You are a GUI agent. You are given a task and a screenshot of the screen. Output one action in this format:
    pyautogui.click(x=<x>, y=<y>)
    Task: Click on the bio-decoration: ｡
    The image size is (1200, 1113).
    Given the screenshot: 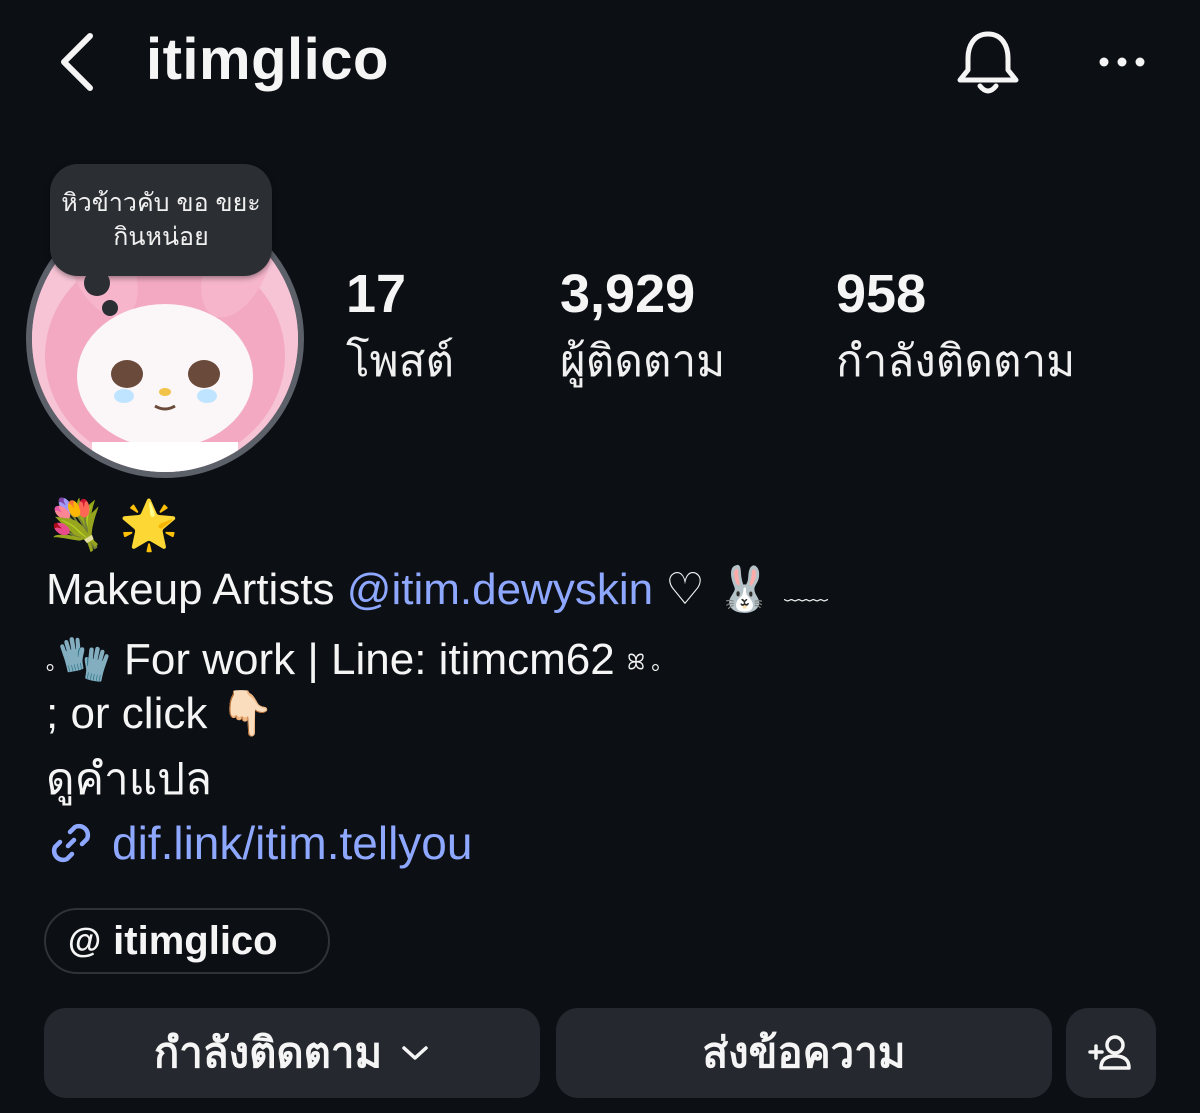 What is the action you would take?
    pyautogui.click(x=52, y=662)
    